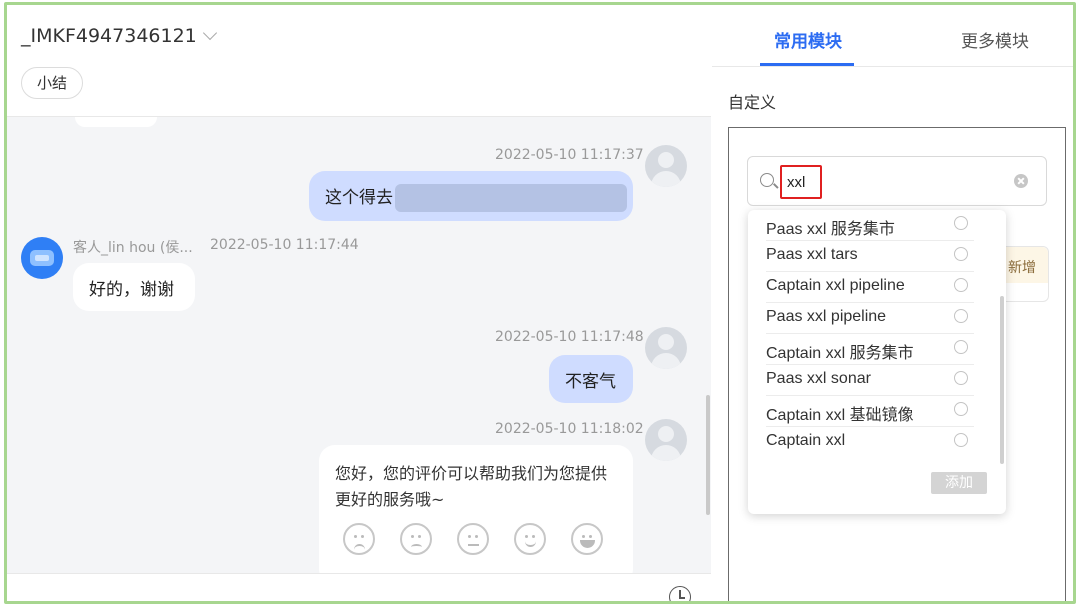 The width and height of the screenshot is (1080, 606). I want to click on message-text: 不客气, so click(590, 382).